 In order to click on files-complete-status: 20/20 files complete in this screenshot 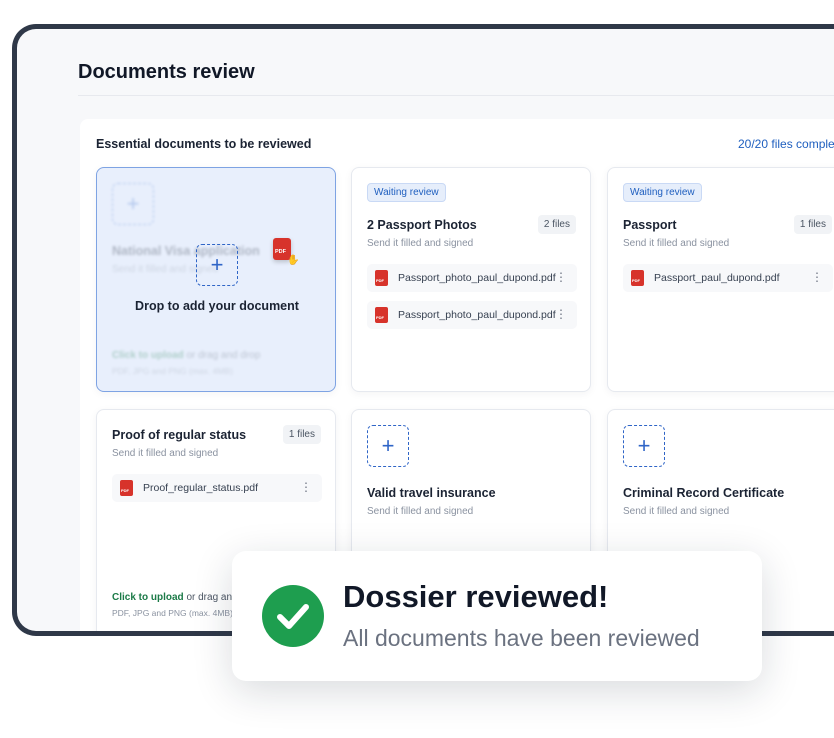, I will do `click(786, 144)`.